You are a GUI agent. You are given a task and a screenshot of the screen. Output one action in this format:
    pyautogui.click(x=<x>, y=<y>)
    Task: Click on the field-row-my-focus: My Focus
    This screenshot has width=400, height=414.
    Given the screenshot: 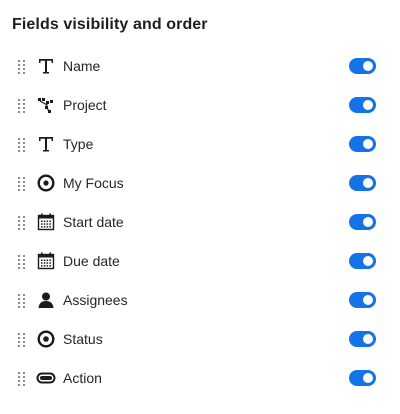 What is the action you would take?
    pyautogui.click(x=200, y=183)
    